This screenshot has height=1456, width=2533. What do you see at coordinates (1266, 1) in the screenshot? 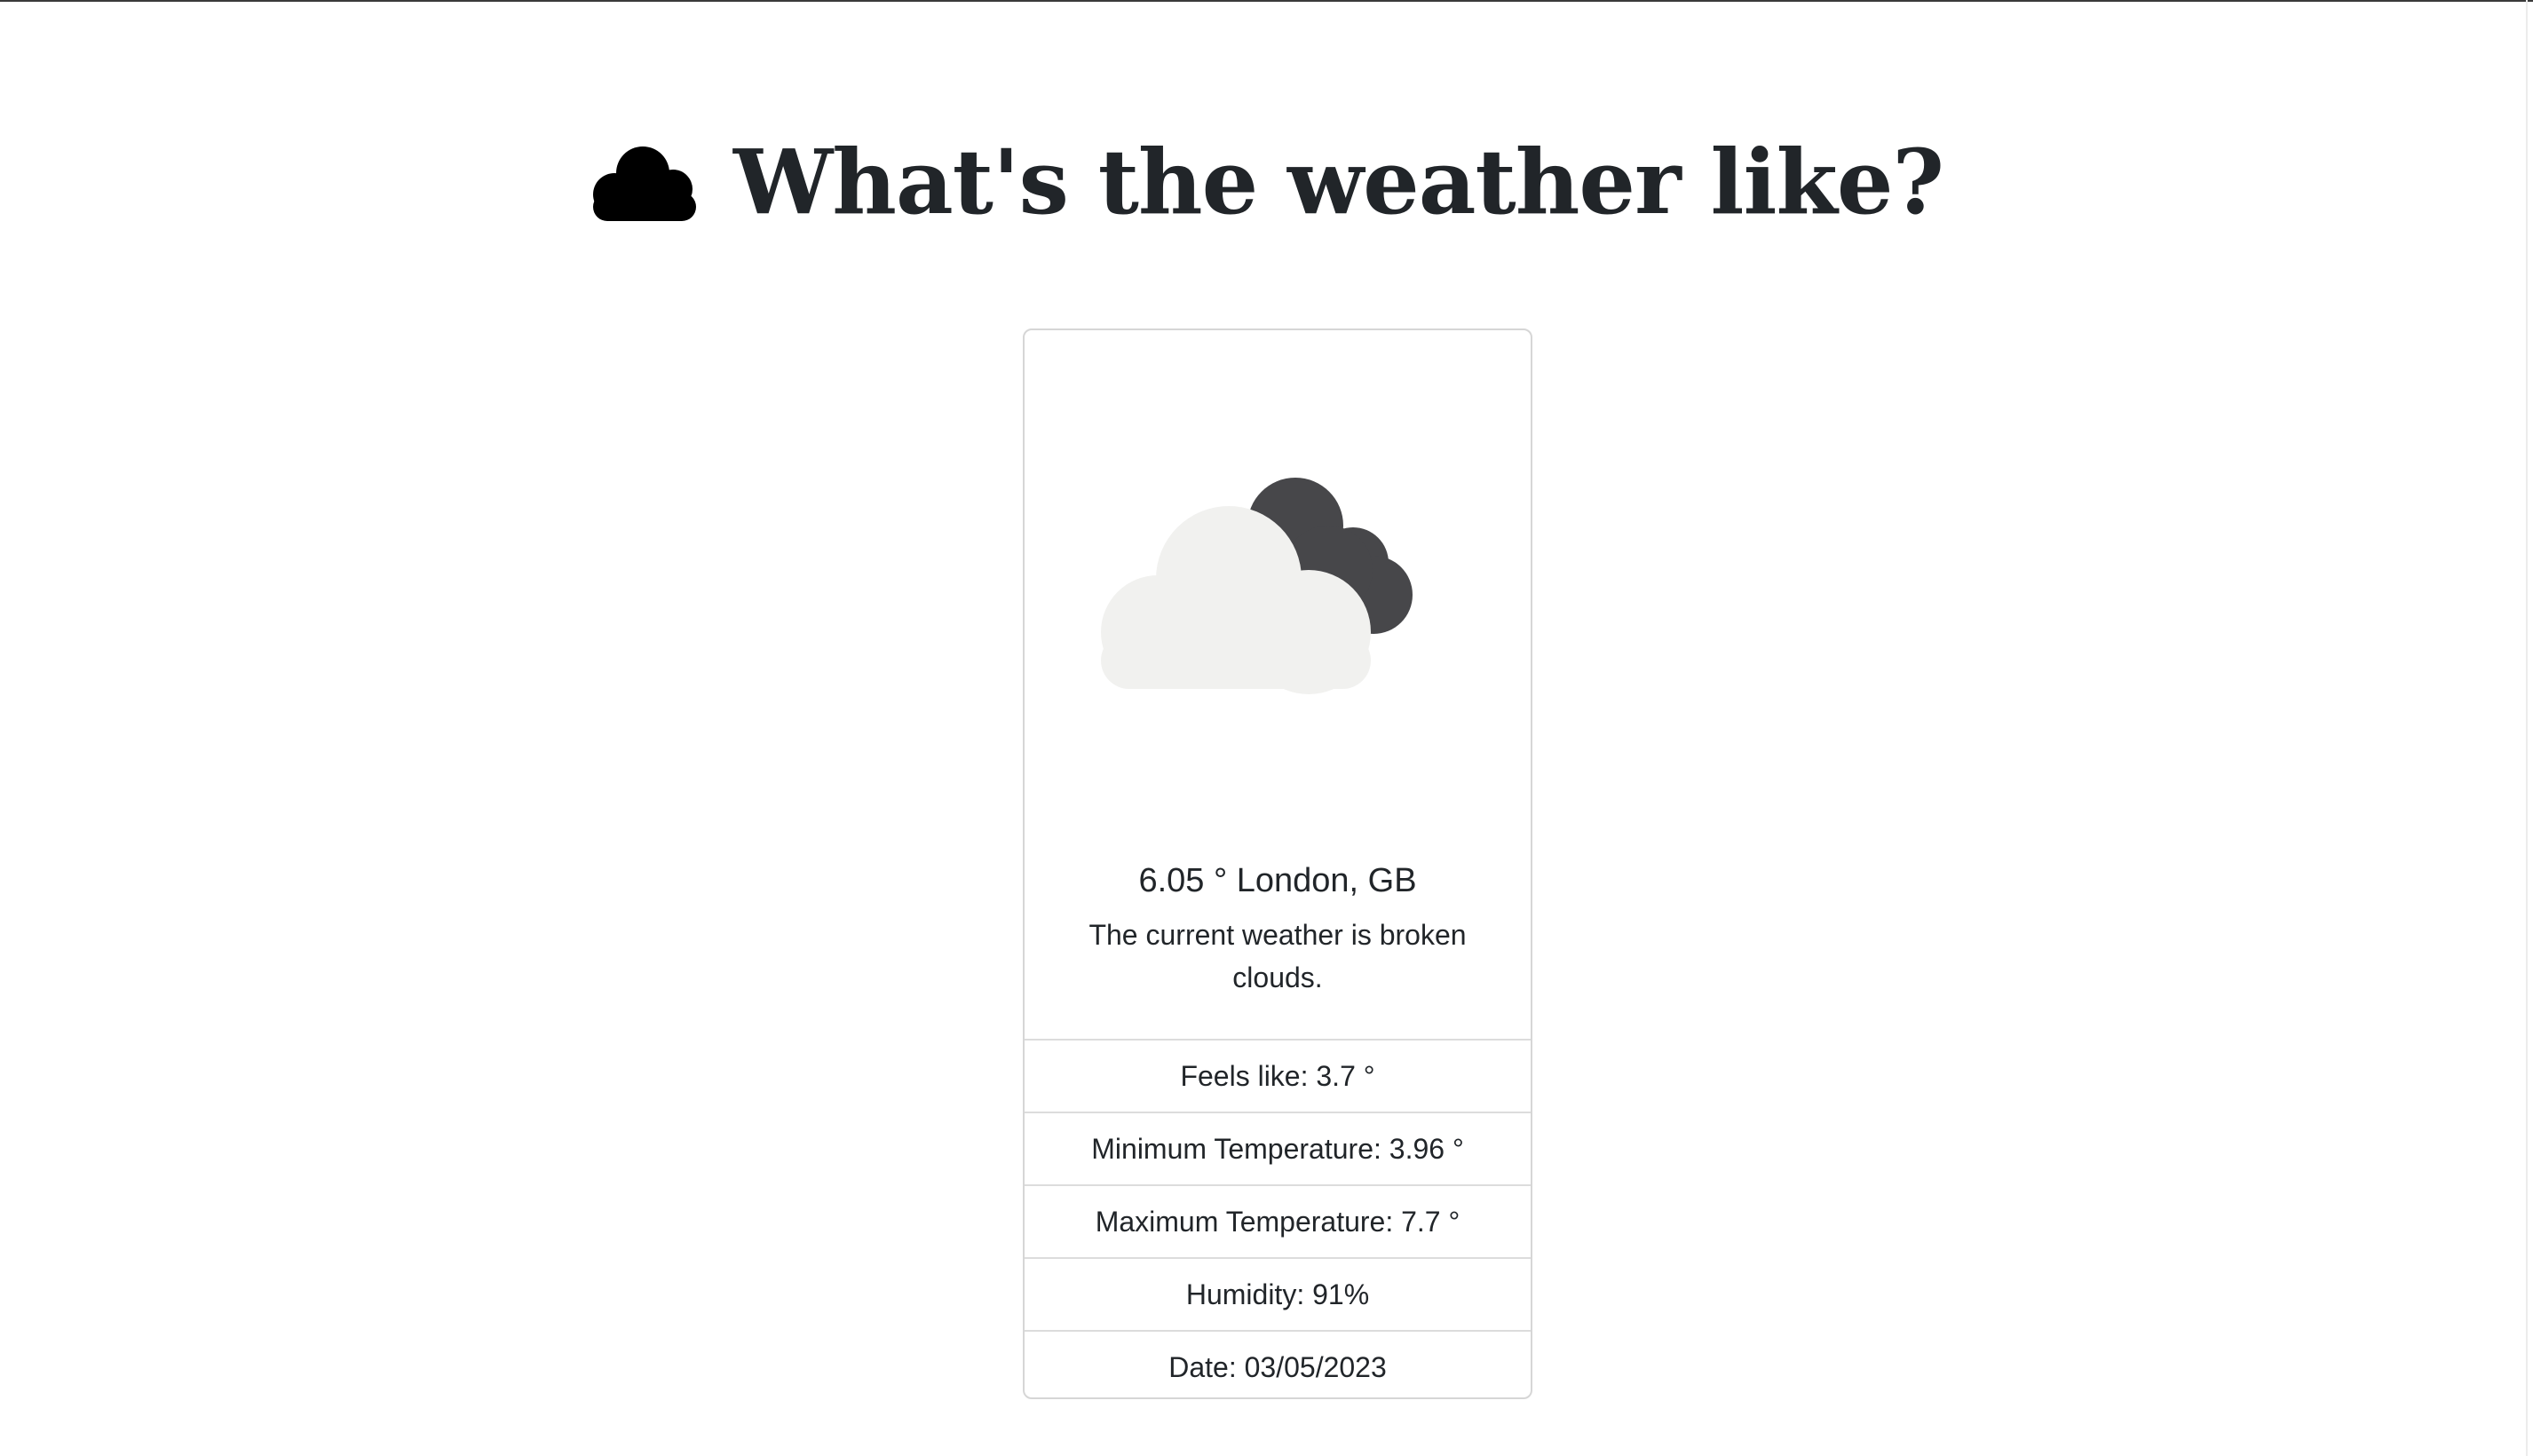
I see `top-border` at bounding box center [1266, 1].